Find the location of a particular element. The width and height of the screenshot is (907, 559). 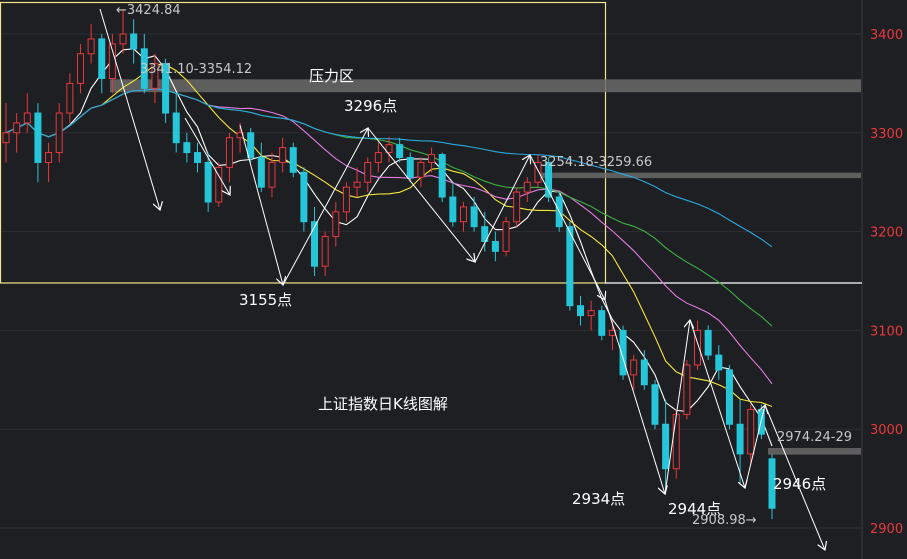

y-tick-label: 2900 is located at coordinates (886, 529).